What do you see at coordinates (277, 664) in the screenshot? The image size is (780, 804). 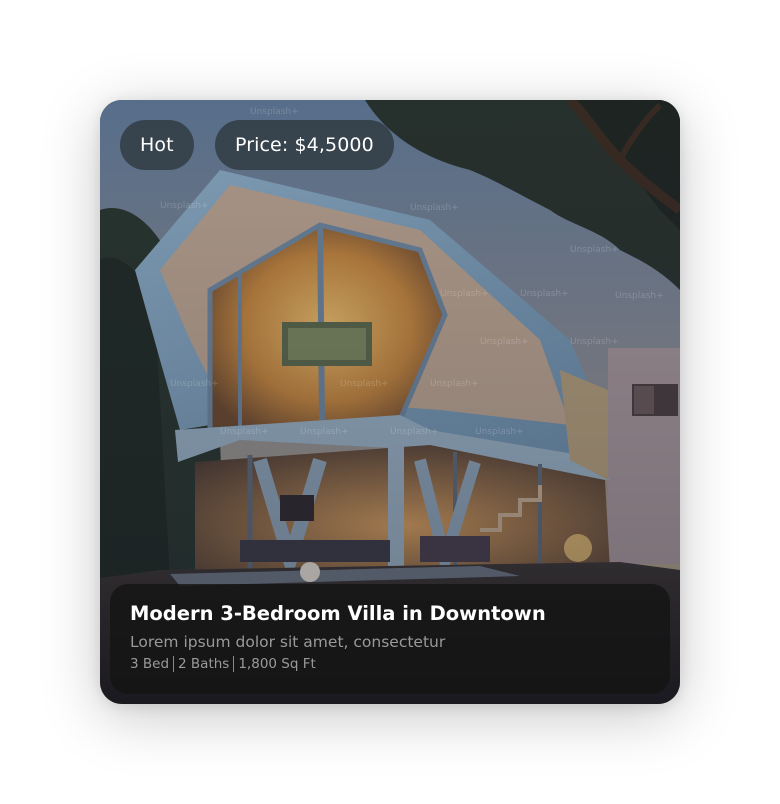 I see `spec-area: 1,800 Sq Ft` at bounding box center [277, 664].